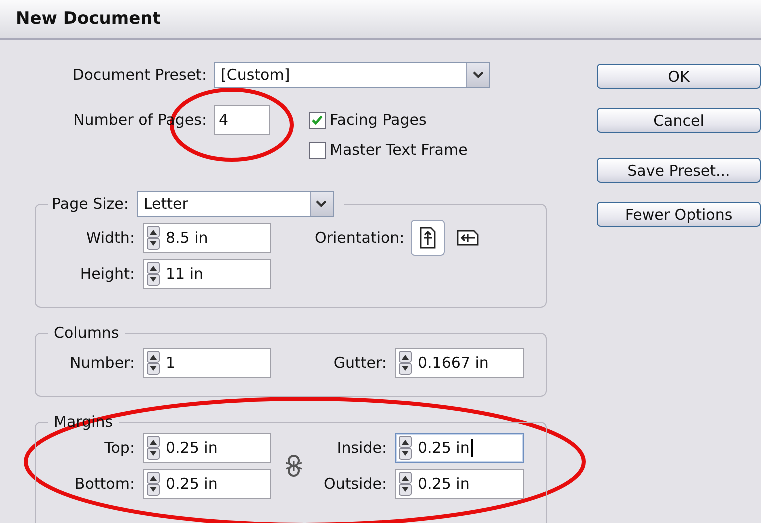 The width and height of the screenshot is (761, 523). Describe the element at coordinates (101, 363) in the screenshot. I see `field-label: Number:` at that location.